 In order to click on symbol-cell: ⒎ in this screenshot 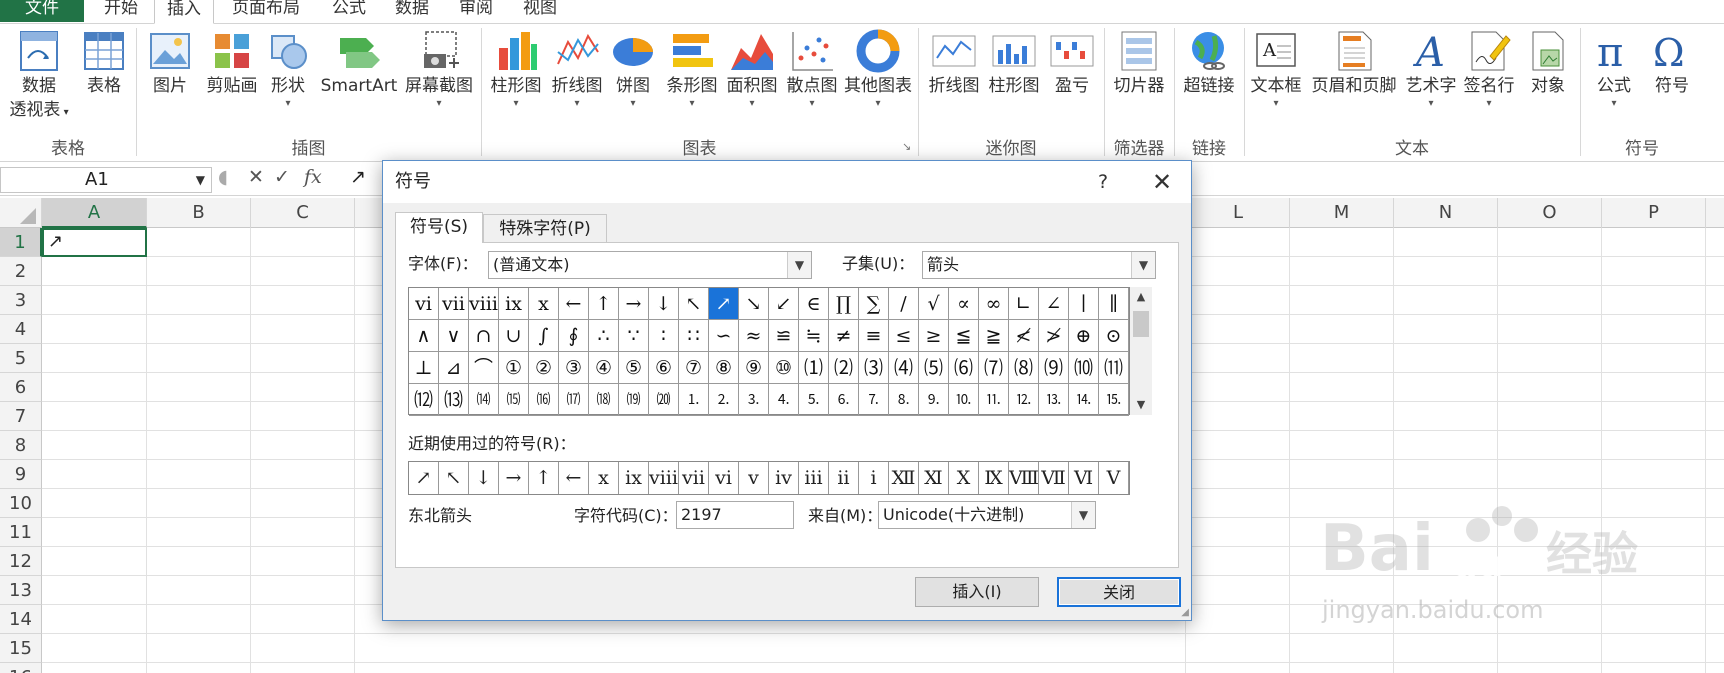, I will do `click(874, 400)`.